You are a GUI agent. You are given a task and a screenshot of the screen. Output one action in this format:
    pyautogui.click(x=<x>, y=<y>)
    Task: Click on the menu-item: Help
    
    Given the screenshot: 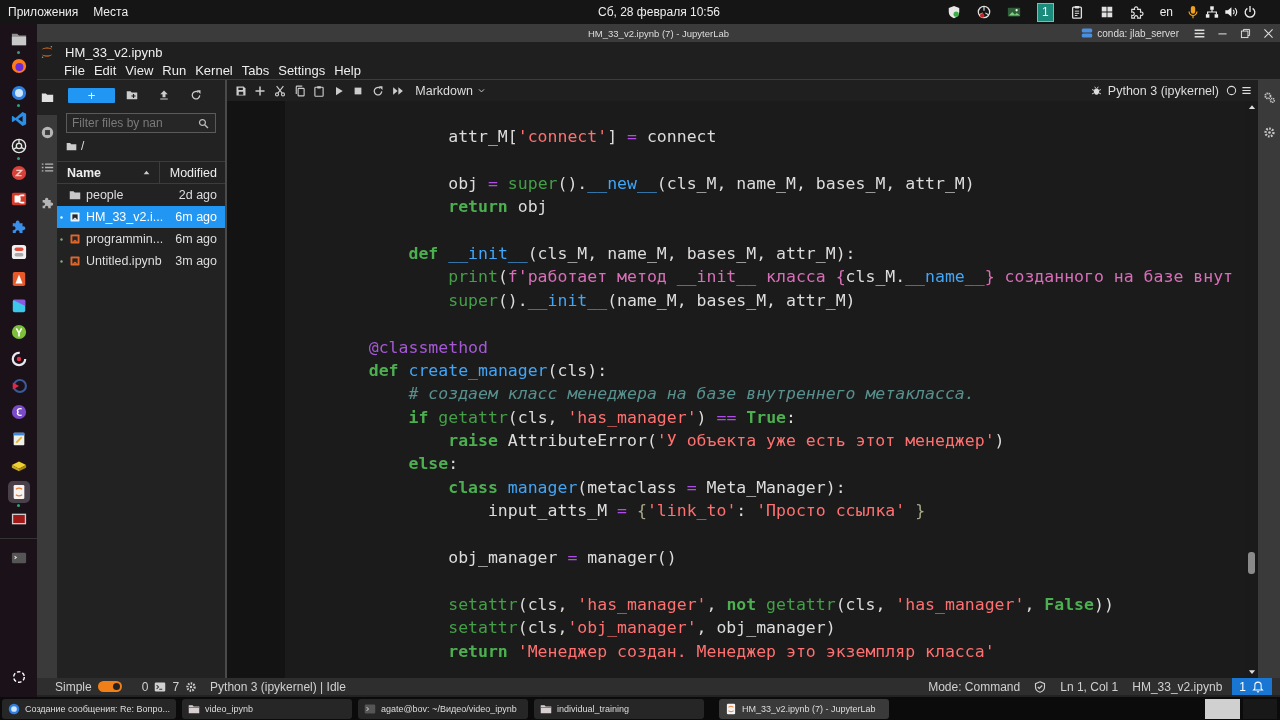 What is the action you would take?
    pyautogui.click(x=347, y=70)
    